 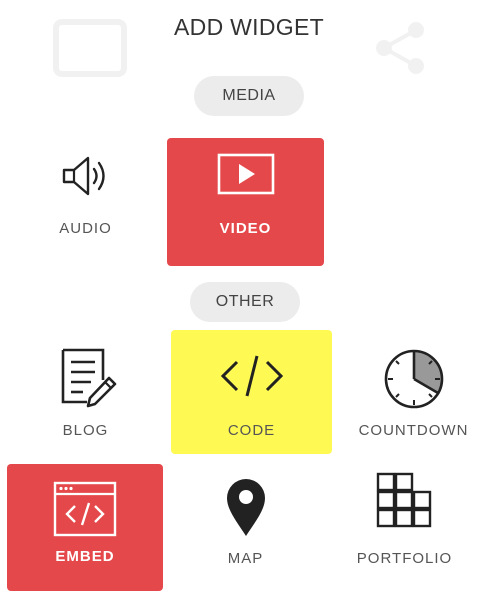 I want to click on video-play-icon, so click(x=245, y=174).